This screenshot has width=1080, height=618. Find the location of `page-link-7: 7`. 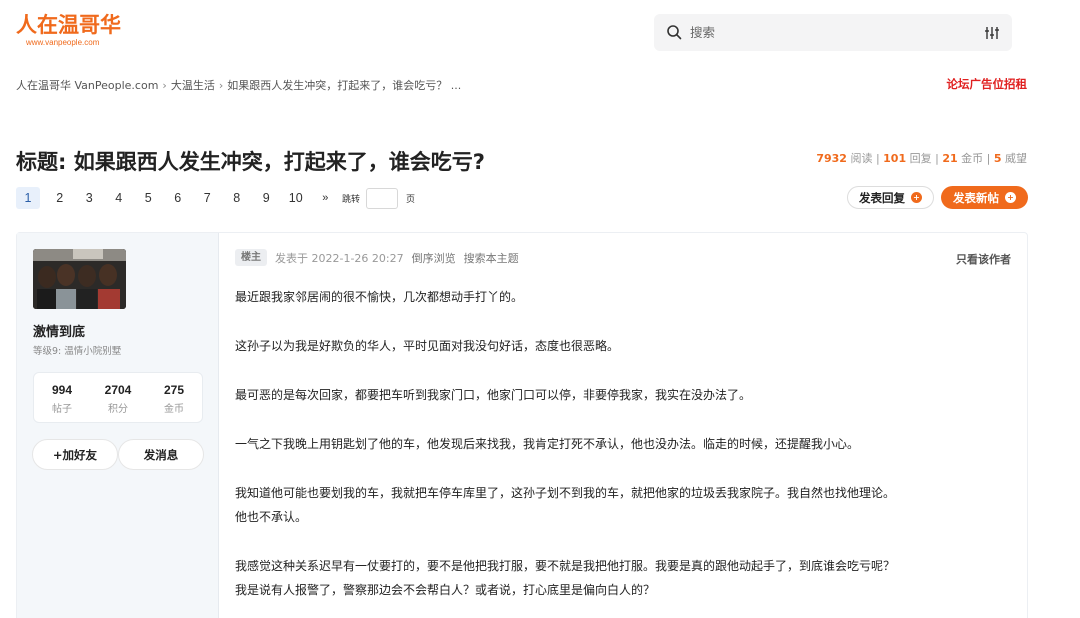

page-link-7: 7 is located at coordinates (208, 198).